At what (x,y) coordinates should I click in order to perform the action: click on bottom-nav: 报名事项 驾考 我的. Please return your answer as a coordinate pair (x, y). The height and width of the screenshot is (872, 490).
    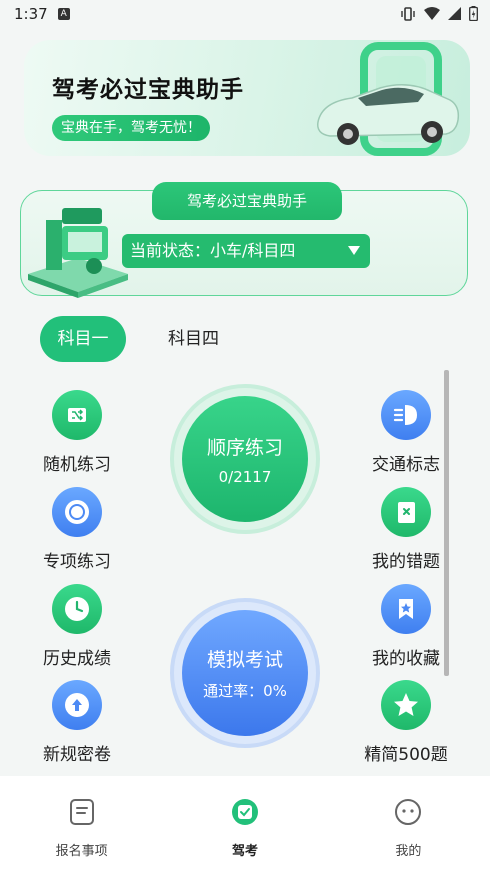
    Looking at the image, I should click on (245, 824).